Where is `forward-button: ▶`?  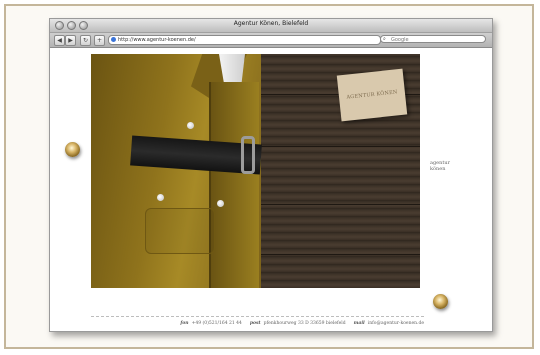 forward-button: ▶ is located at coordinates (70, 40).